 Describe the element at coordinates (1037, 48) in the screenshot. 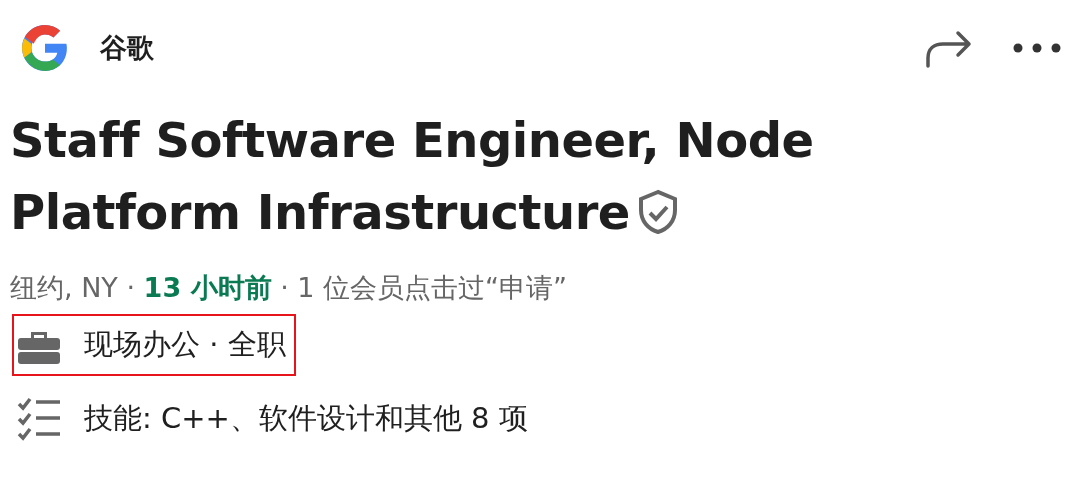

I see `more-icon` at that location.